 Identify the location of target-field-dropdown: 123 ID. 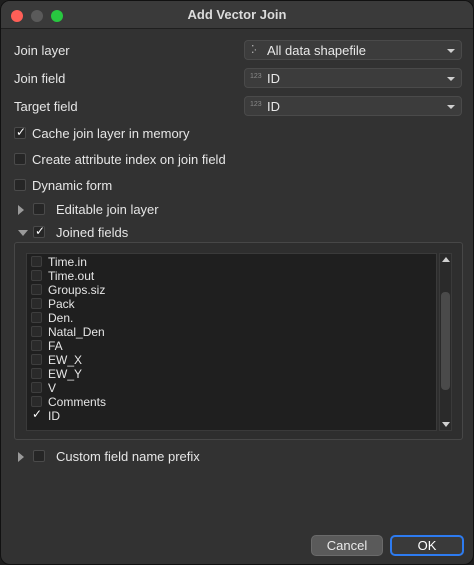
(353, 106).